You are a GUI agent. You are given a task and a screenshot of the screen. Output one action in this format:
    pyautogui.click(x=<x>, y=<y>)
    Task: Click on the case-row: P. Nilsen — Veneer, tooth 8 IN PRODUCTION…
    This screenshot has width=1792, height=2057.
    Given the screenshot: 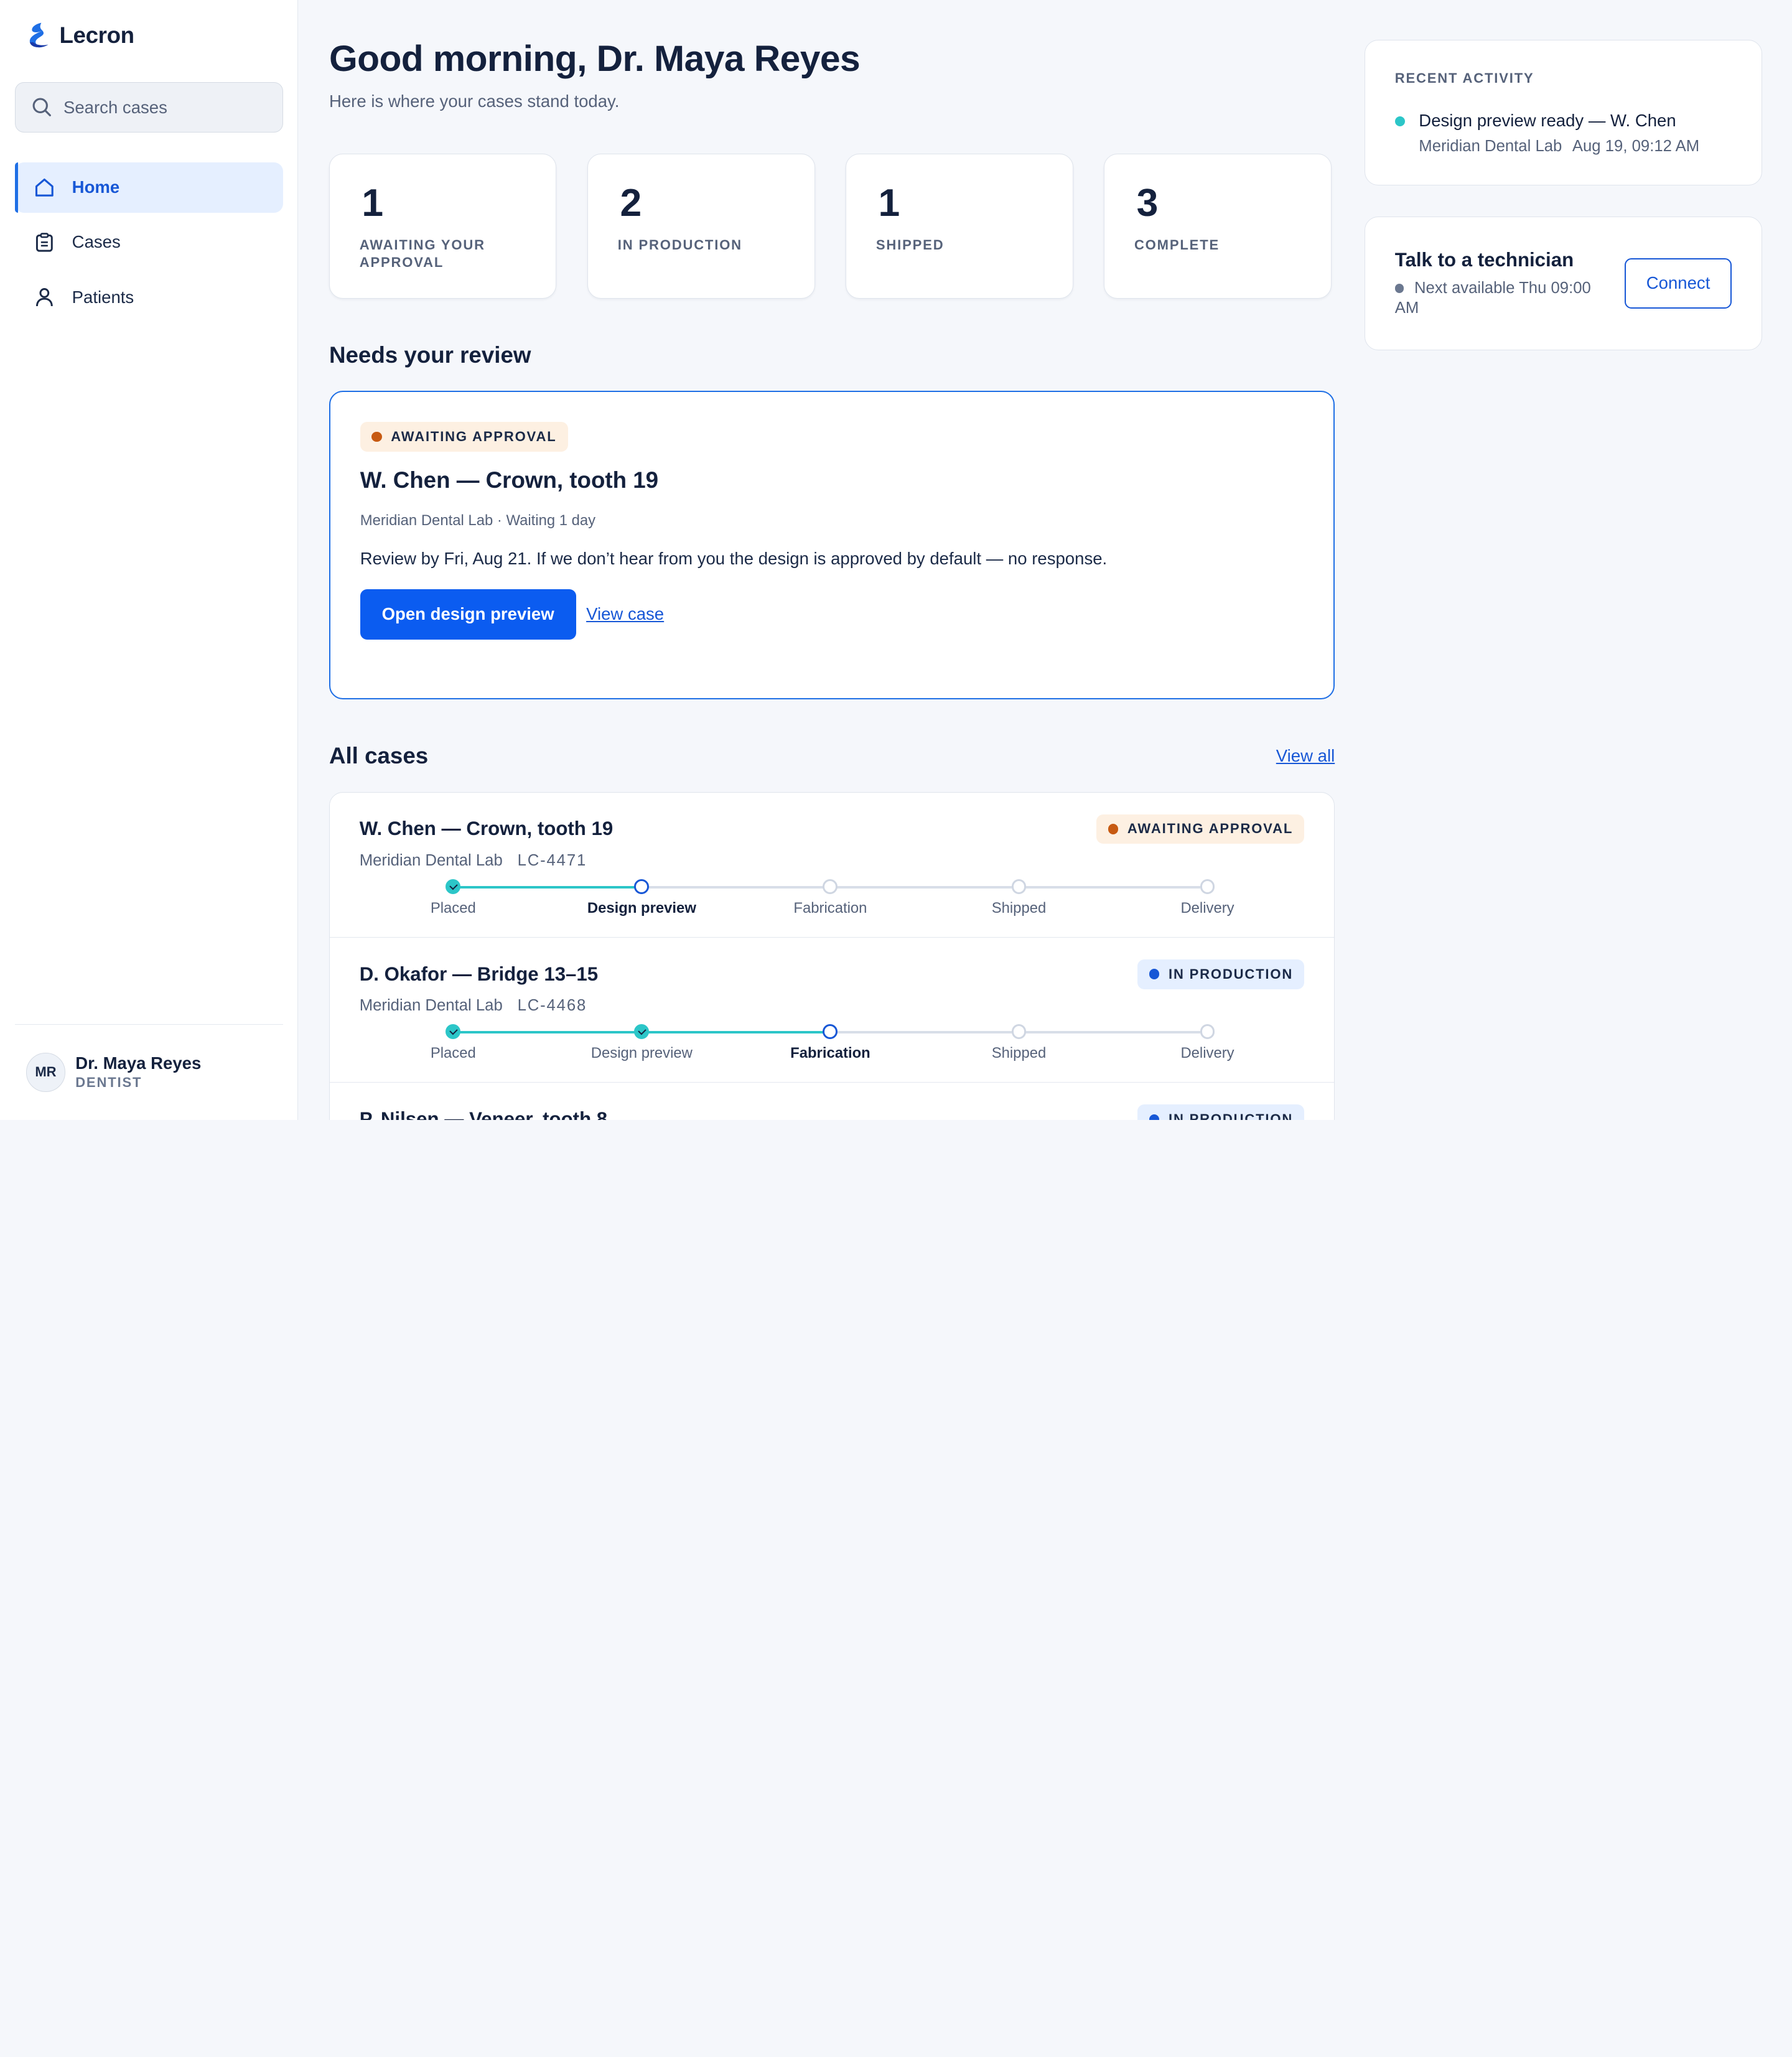 What is the action you would take?
    pyautogui.click(x=832, y=1101)
    